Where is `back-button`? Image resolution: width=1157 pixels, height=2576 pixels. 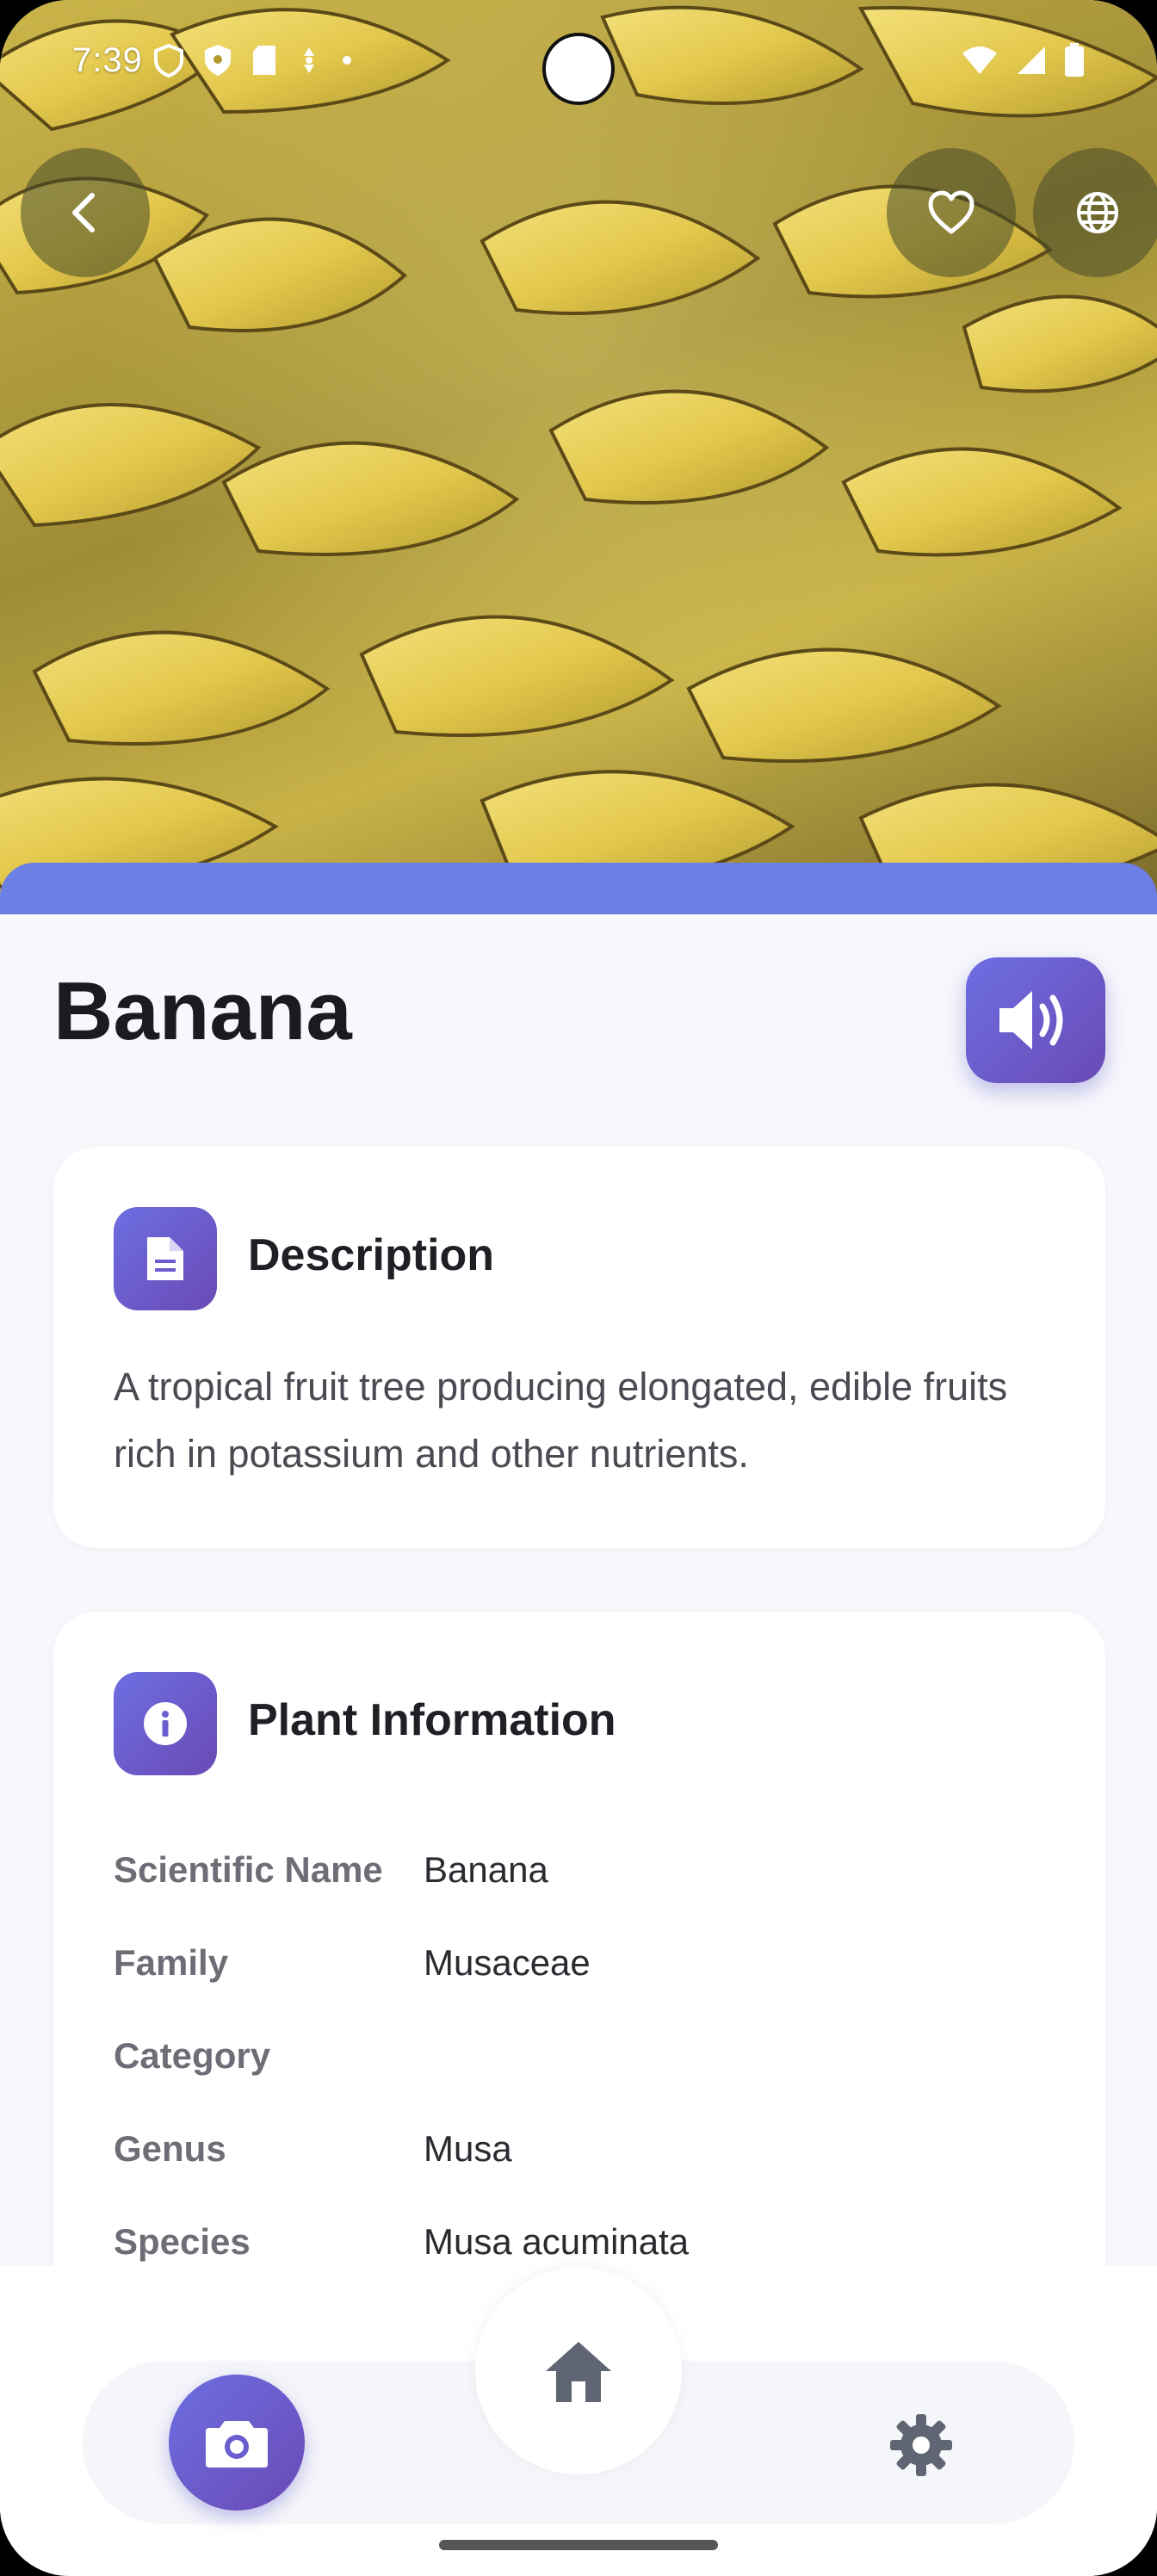
back-button is located at coordinates (86, 212).